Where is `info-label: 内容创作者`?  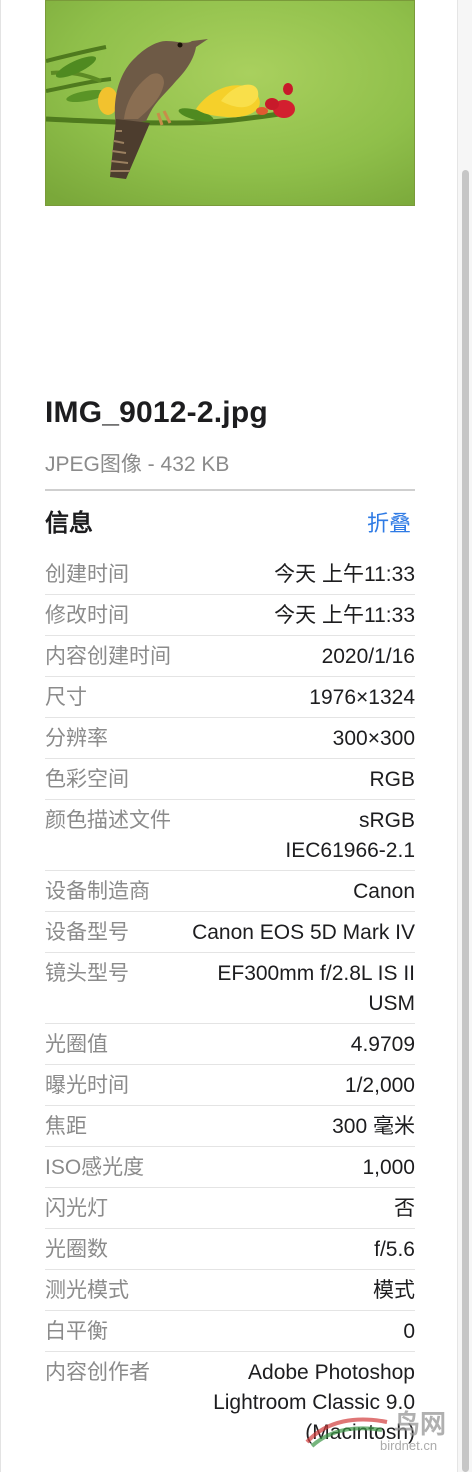
info-label: 内容创作者 is located at coordinates (97, 1372).